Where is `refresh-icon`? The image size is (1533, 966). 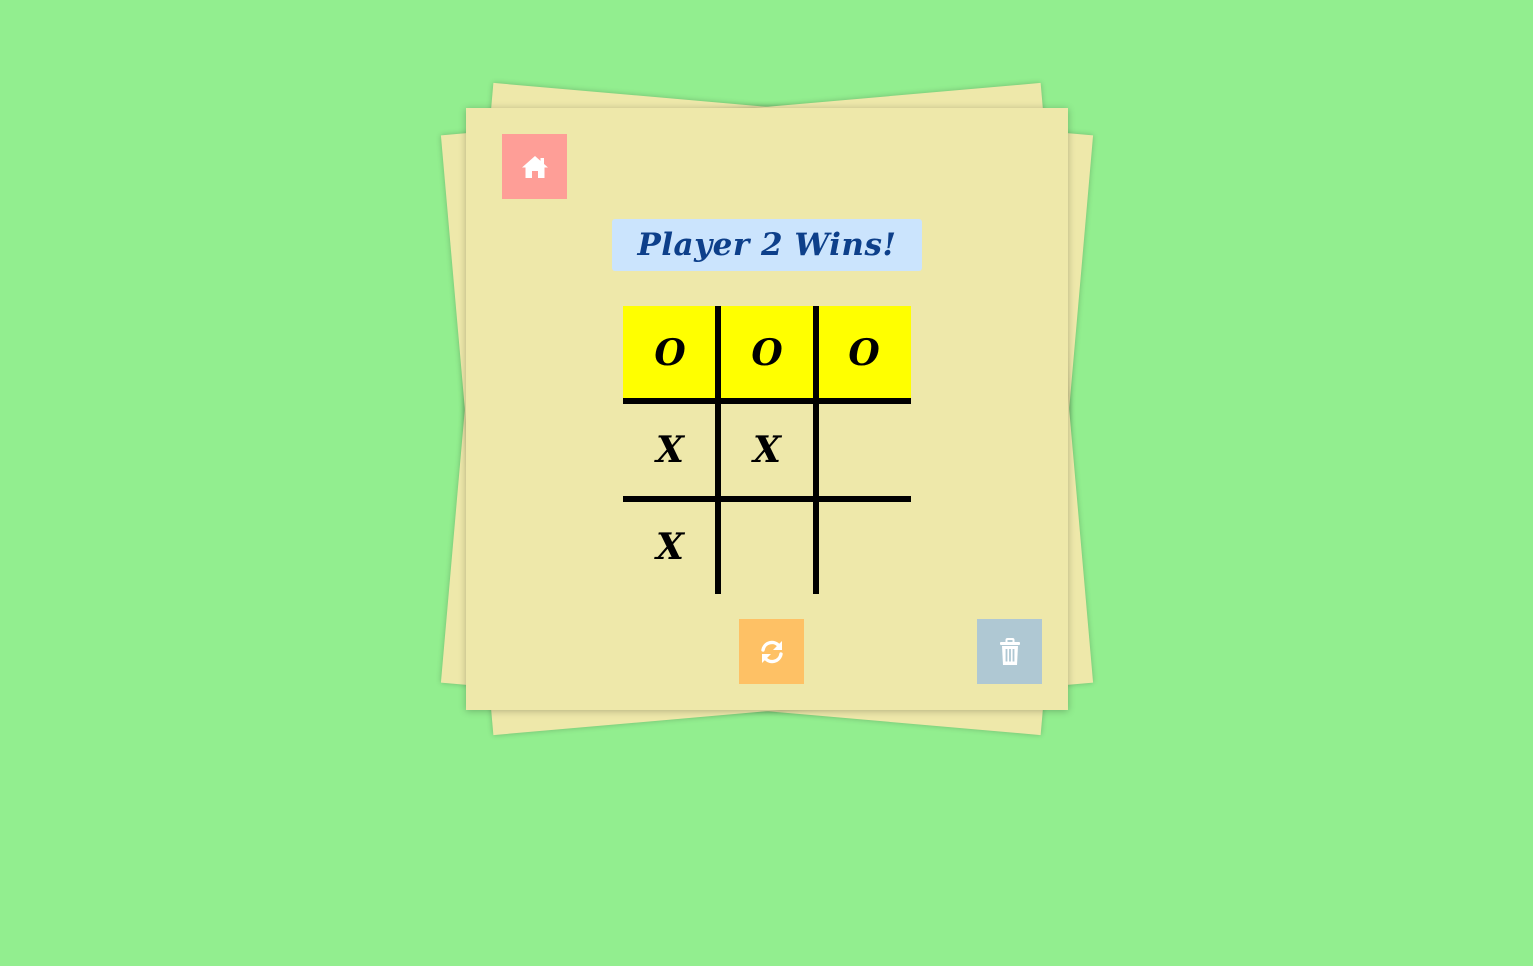 refresh-icon is located at coordinates (771, 651).